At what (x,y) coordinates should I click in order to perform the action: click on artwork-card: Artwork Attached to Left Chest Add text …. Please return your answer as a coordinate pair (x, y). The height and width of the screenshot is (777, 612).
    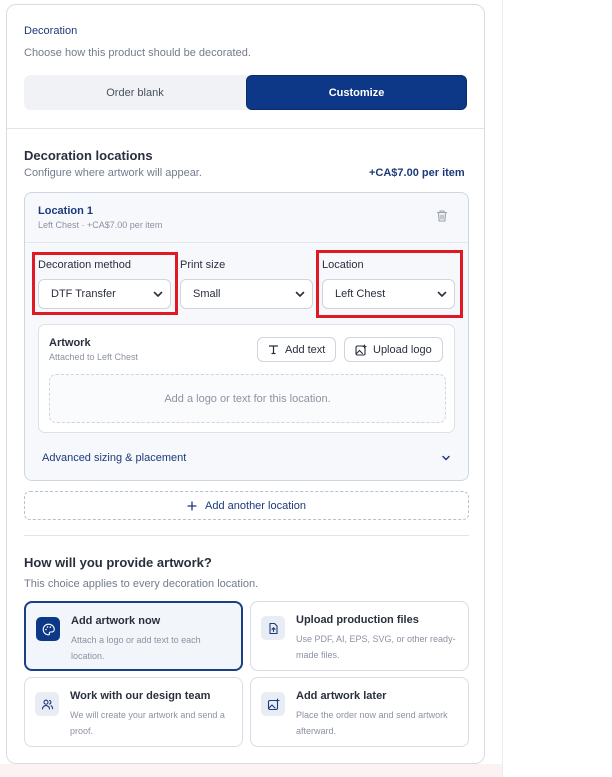
    Looking at the image, I should click on (246, 378).